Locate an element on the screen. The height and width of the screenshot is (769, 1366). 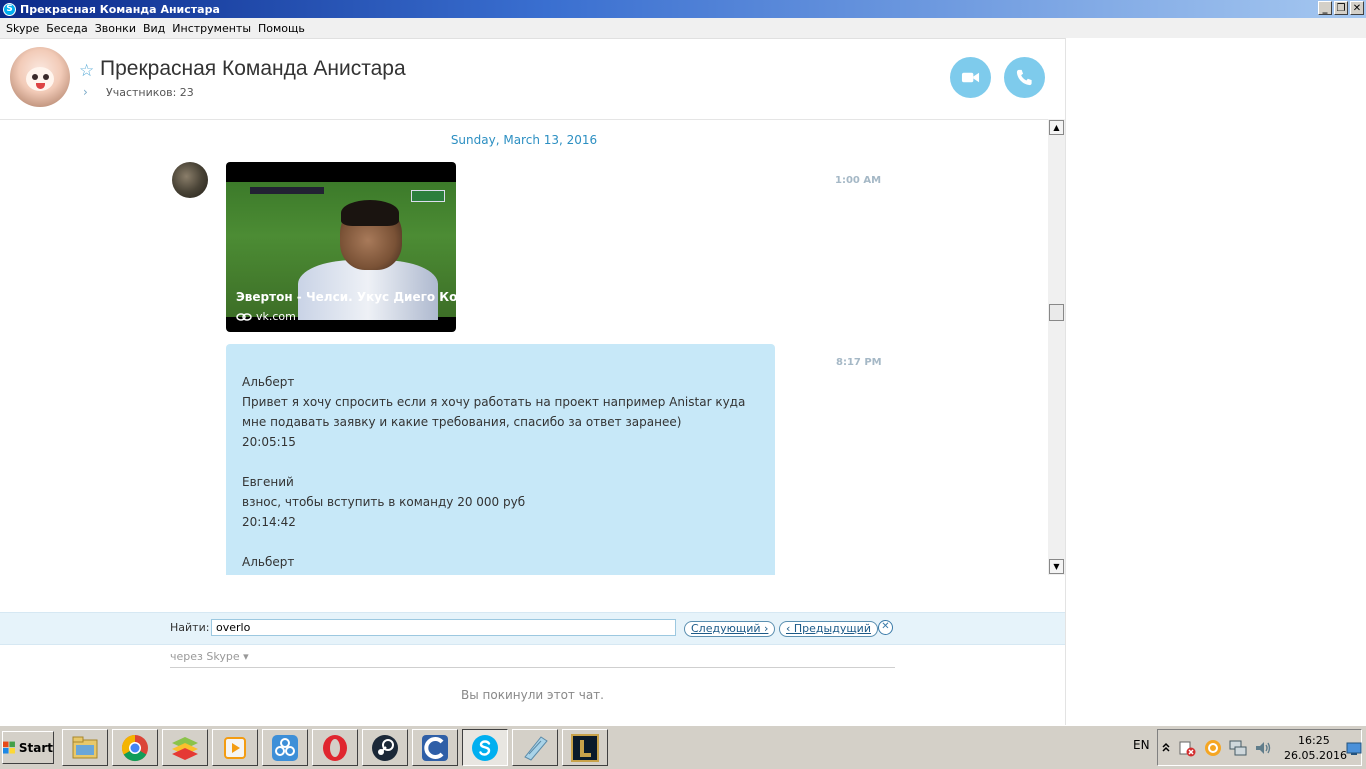
menu-skype: Skype is located at coordinates (22, 28).